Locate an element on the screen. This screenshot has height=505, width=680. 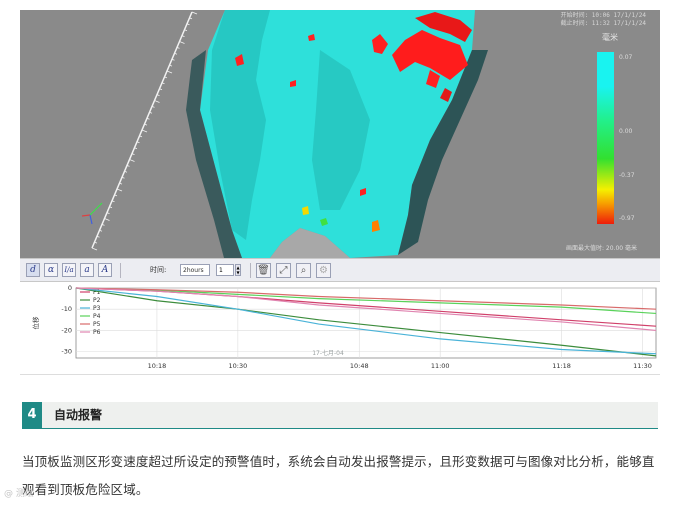
zoom-fit-icon: ⤢ is located at coordinates (283, 270).